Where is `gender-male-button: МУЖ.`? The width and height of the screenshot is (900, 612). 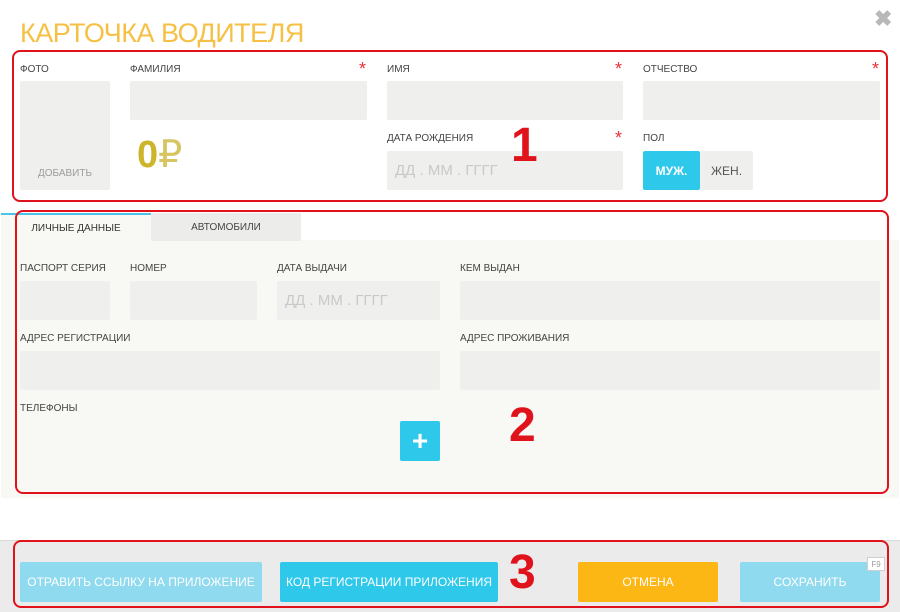
gender-male-button: МУЖ. is located at coordinates (671, 170).